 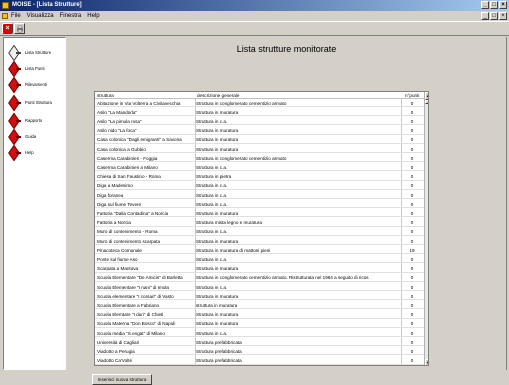 I want to click on cell-struttura: Muro di contenimento - Roma, so click(x=127, y=232).